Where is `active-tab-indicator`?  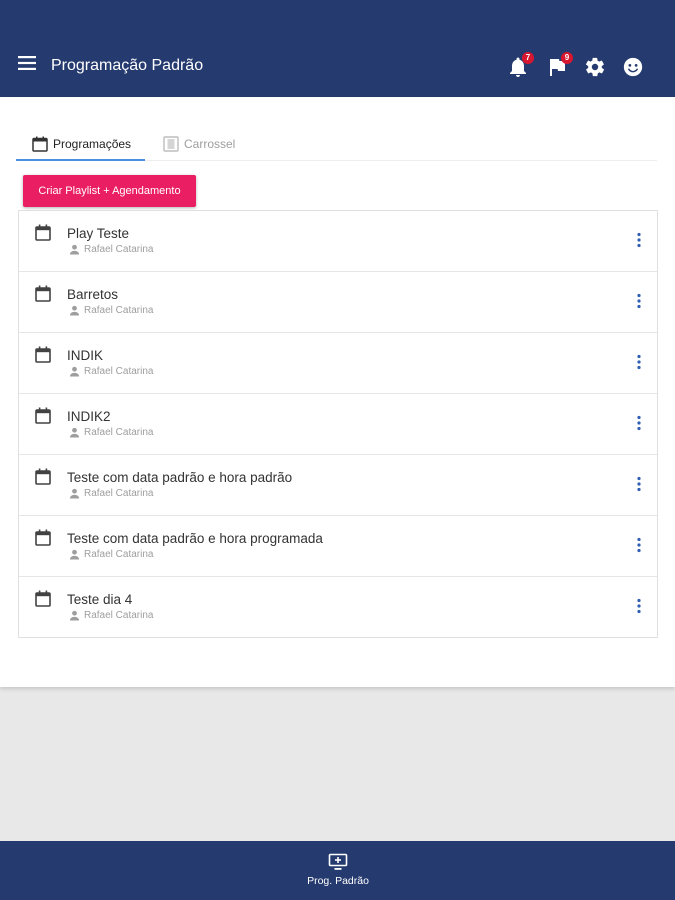
active-tab-indicator is located at coordinates (80, 160).